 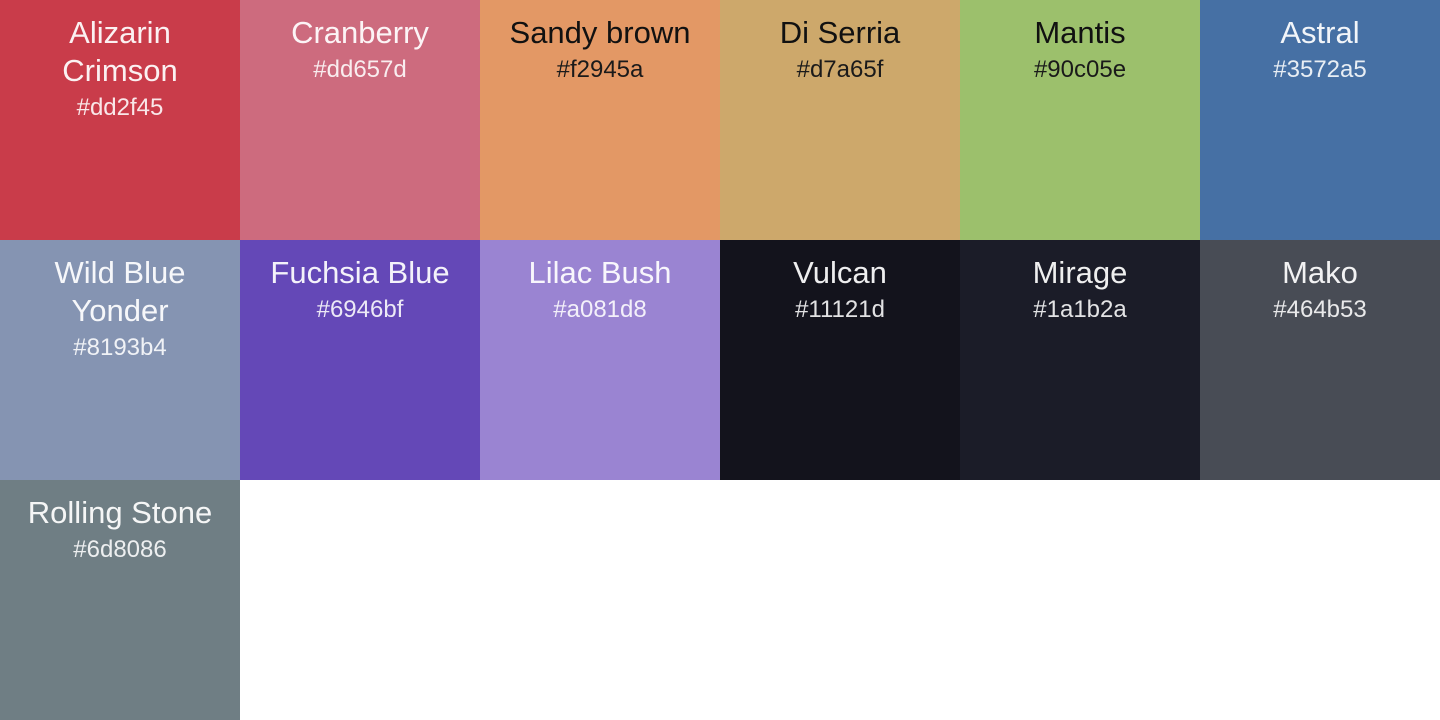 What do you see at coordinates (1080, 32) in the screenshot?
I see `swatch-name: Mantis` at bounding box center [1080, 32].